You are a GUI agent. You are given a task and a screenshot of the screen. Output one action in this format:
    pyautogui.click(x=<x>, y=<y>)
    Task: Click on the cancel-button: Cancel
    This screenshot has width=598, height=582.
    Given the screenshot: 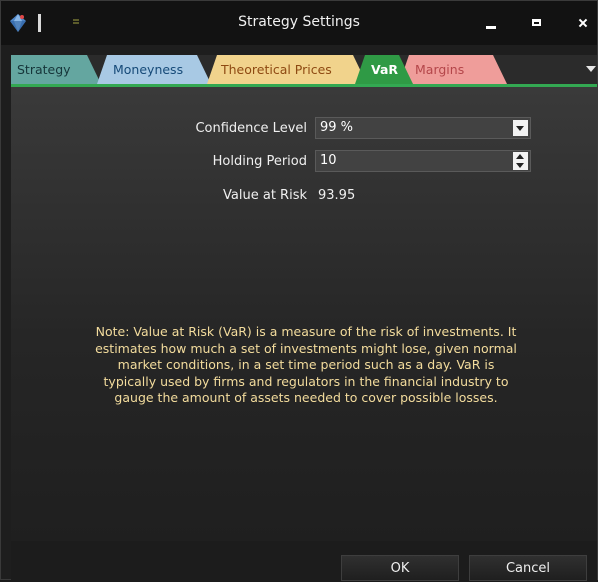 What is the action you would take?
    pyautogui.click(x=528, y=568)
    